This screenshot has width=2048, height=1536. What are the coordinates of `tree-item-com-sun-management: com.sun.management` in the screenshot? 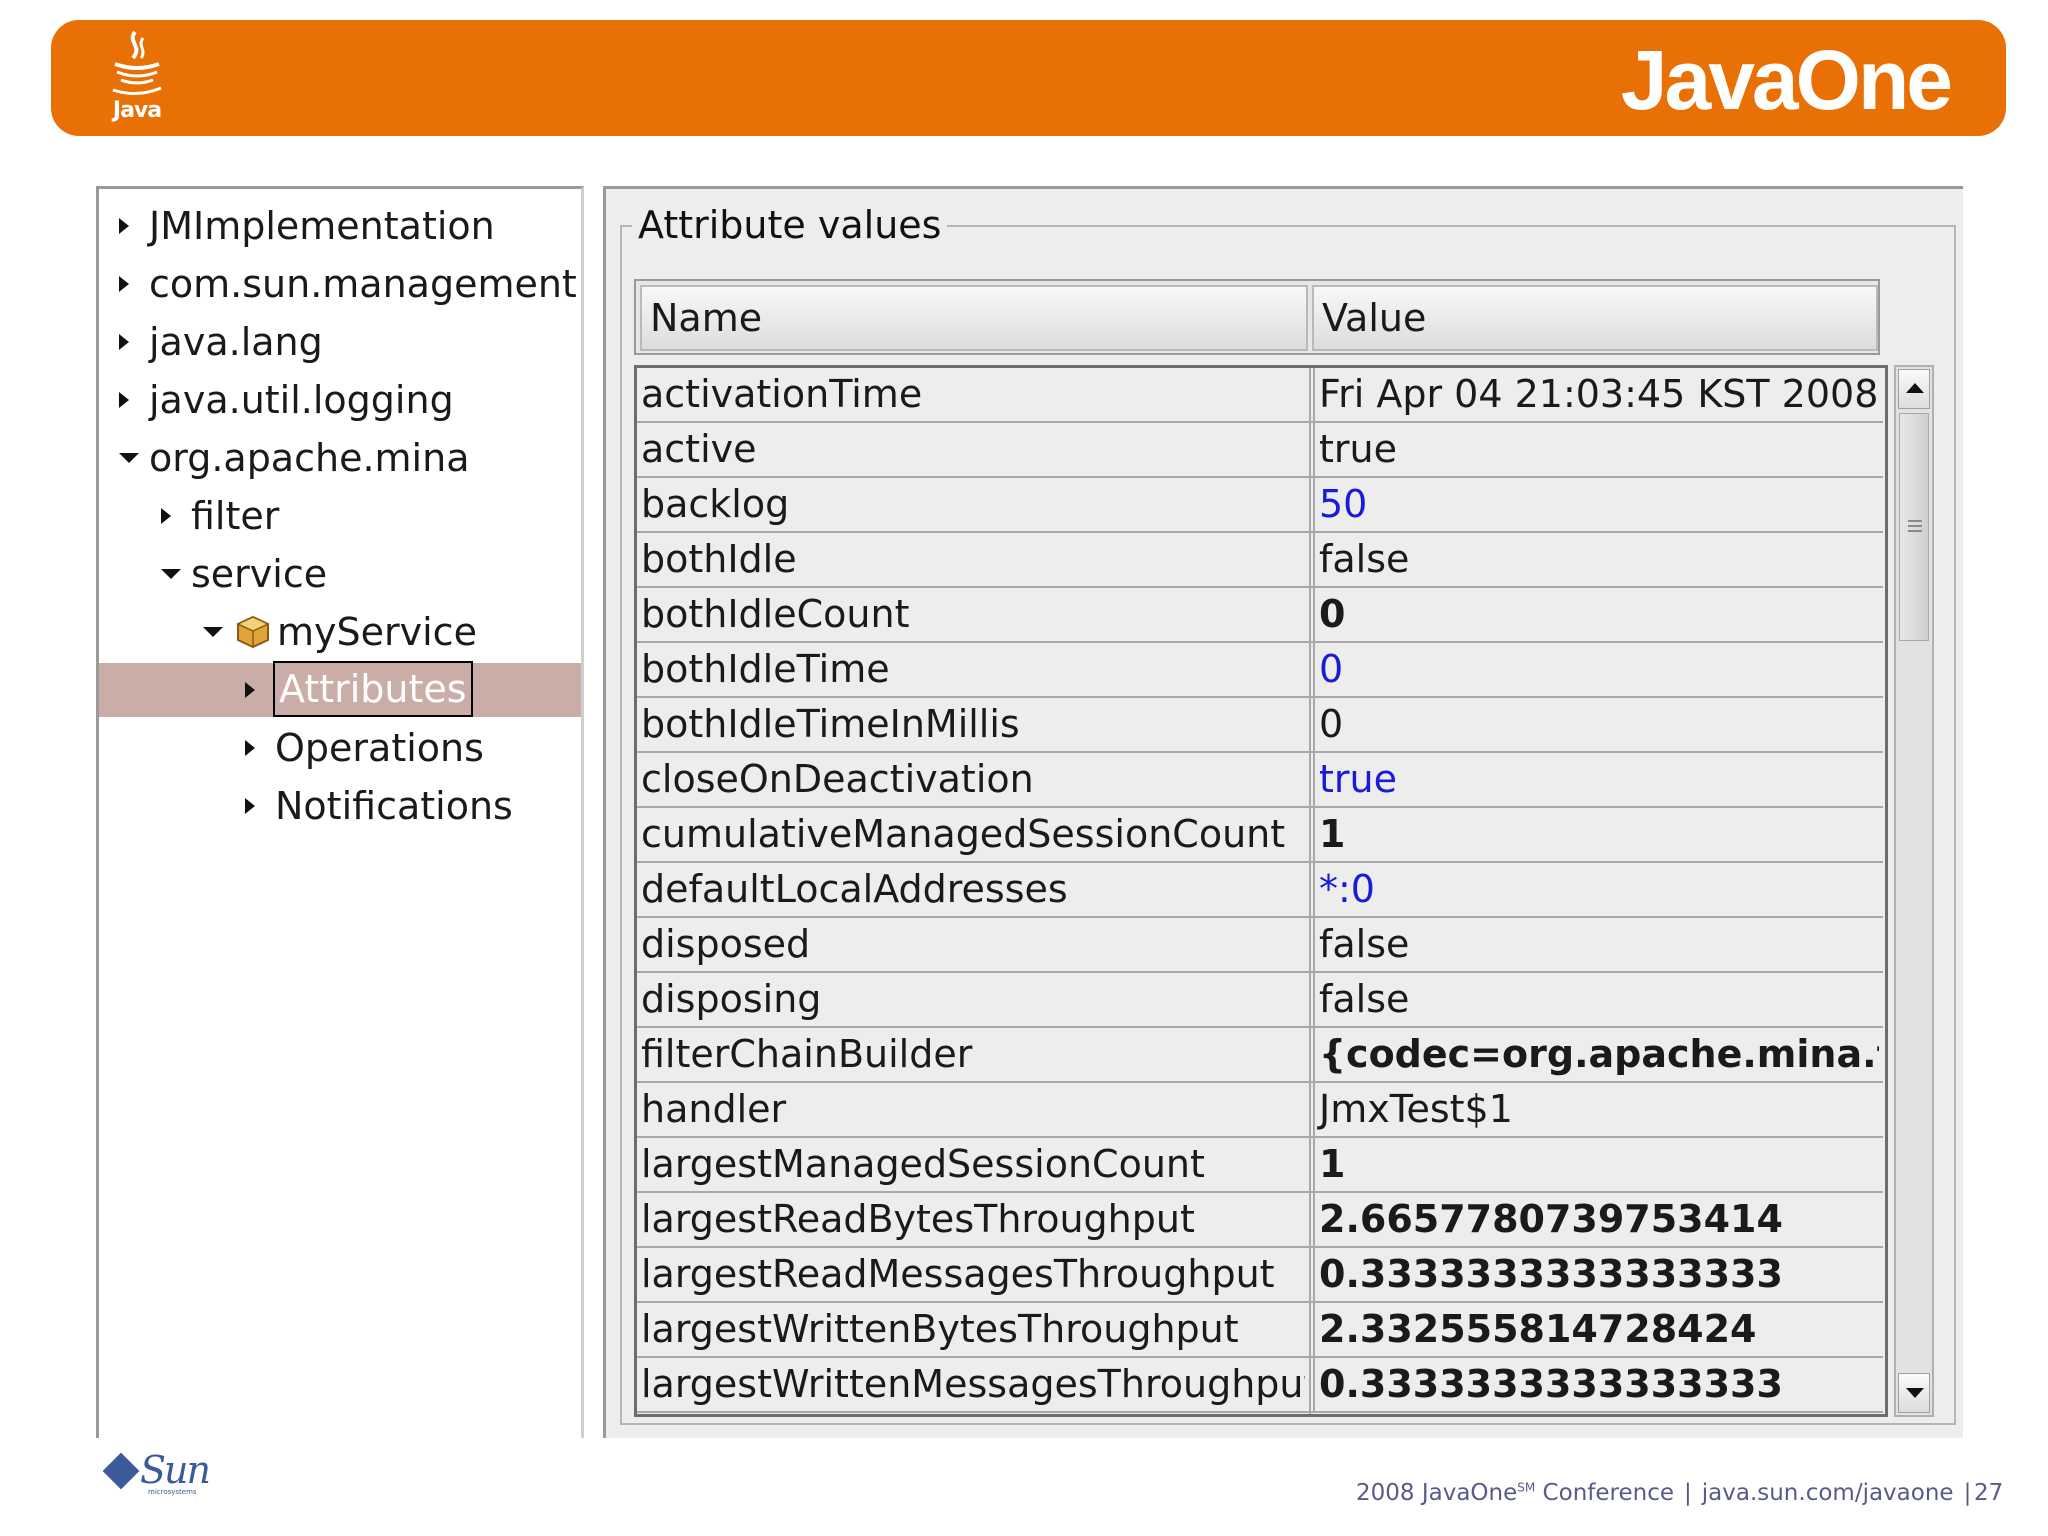 It's located at (340, 284).